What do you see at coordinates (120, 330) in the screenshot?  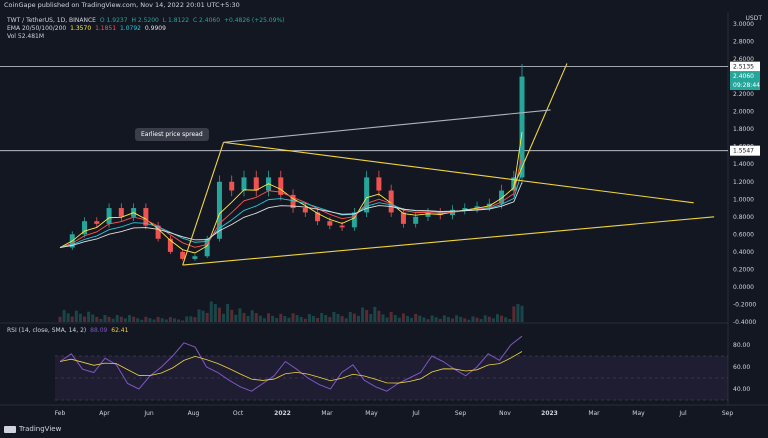 I see `rsi-sma-value: 62.41` at bounding box center [120, 330].